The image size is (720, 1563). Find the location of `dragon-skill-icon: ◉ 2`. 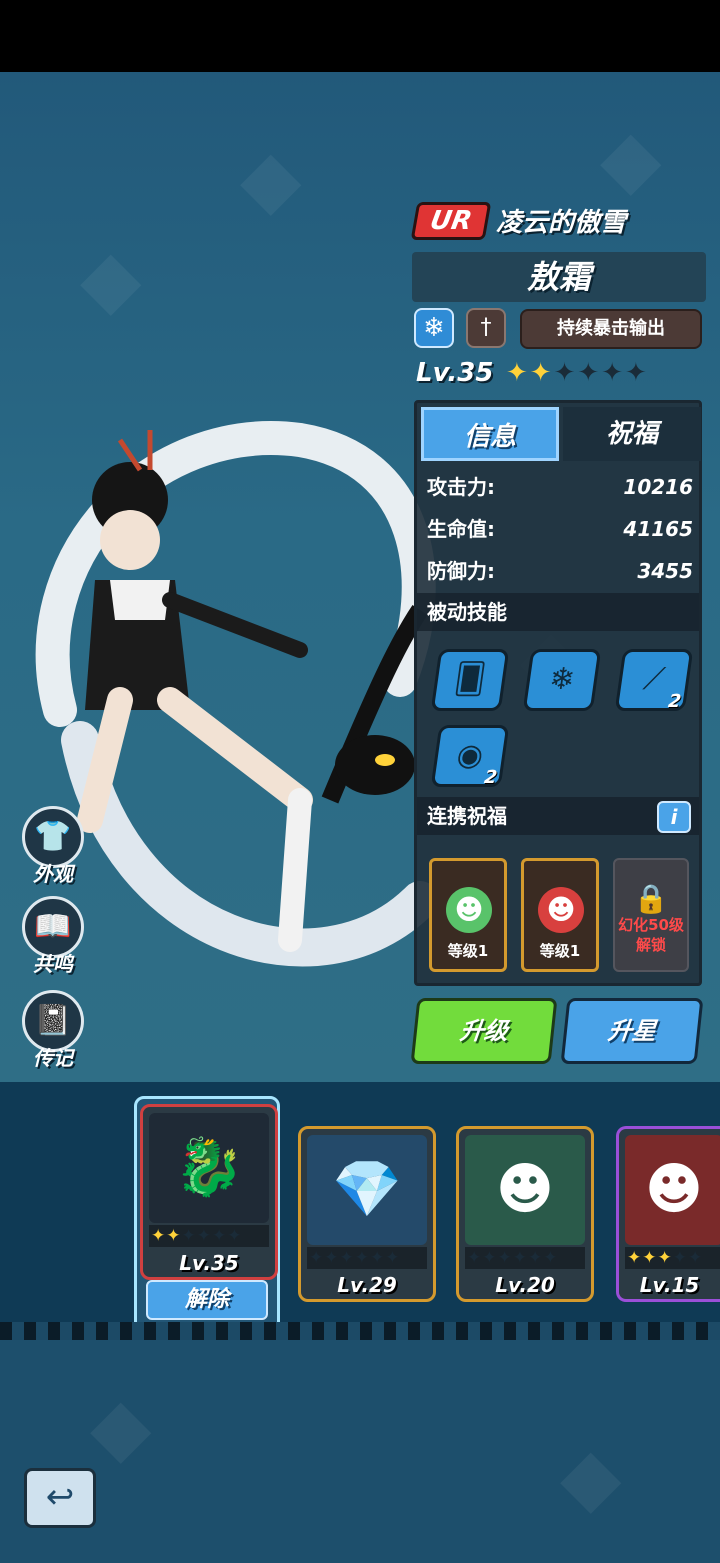

dragon-skill-icon: ◉ 2 is located at coordinates (470, 756).